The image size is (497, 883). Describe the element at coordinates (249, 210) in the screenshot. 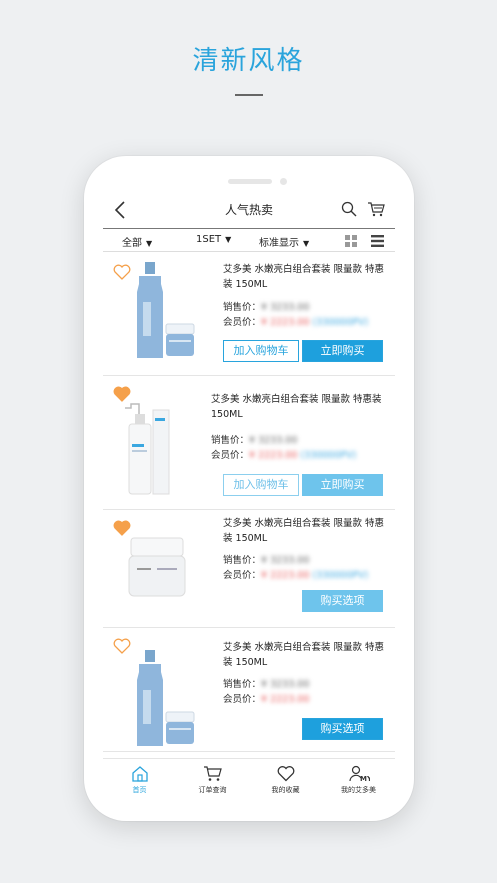

I see `nav-bar: 人气热卖` at that location.